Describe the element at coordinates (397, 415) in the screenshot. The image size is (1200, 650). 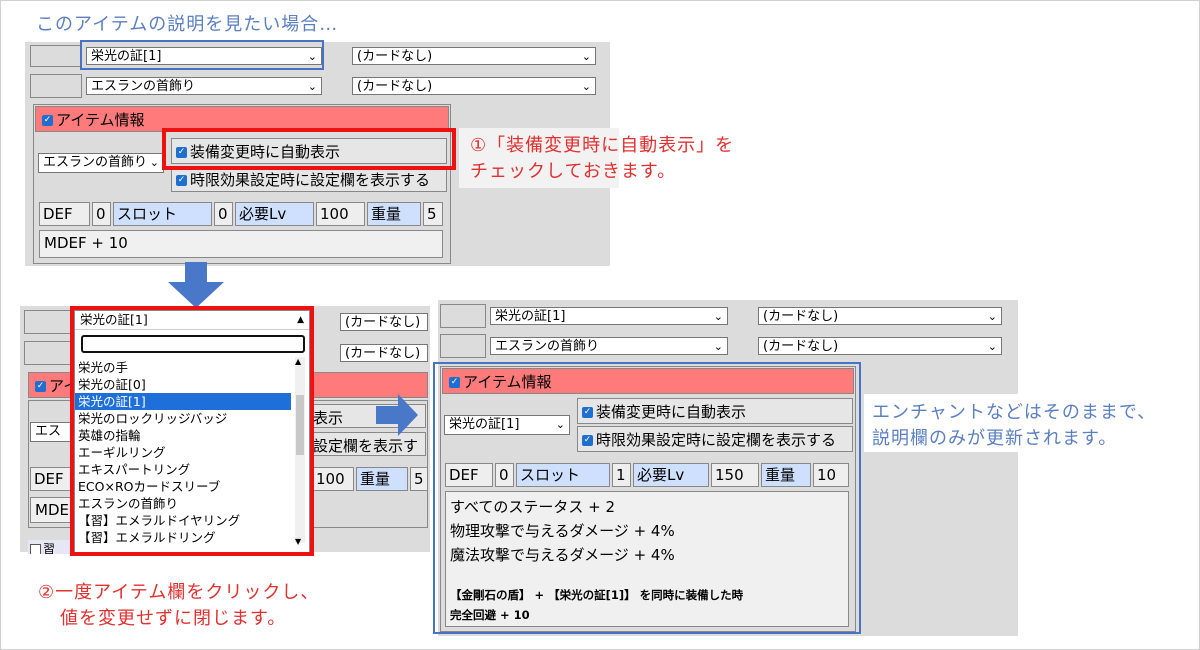
I see `arrow-right-icon` at that location.